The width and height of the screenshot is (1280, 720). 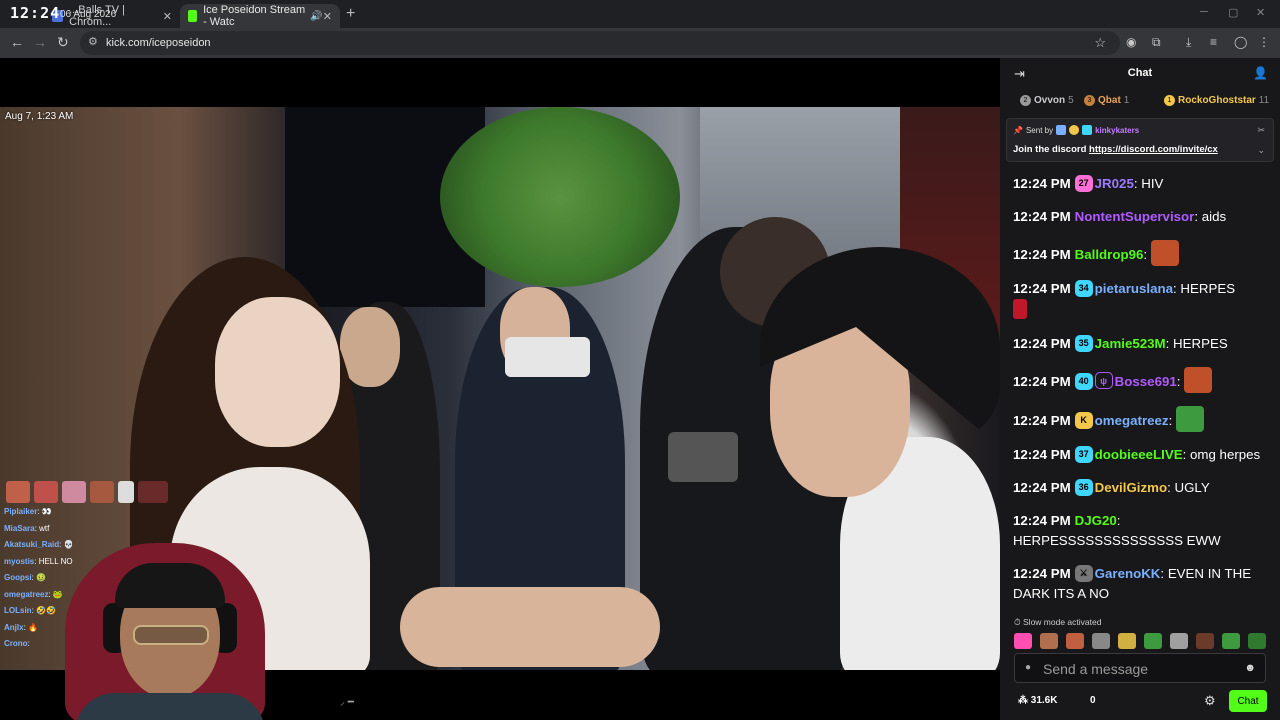 I want to click on message-username: Jamie523M, so click(x=1130, y=343).